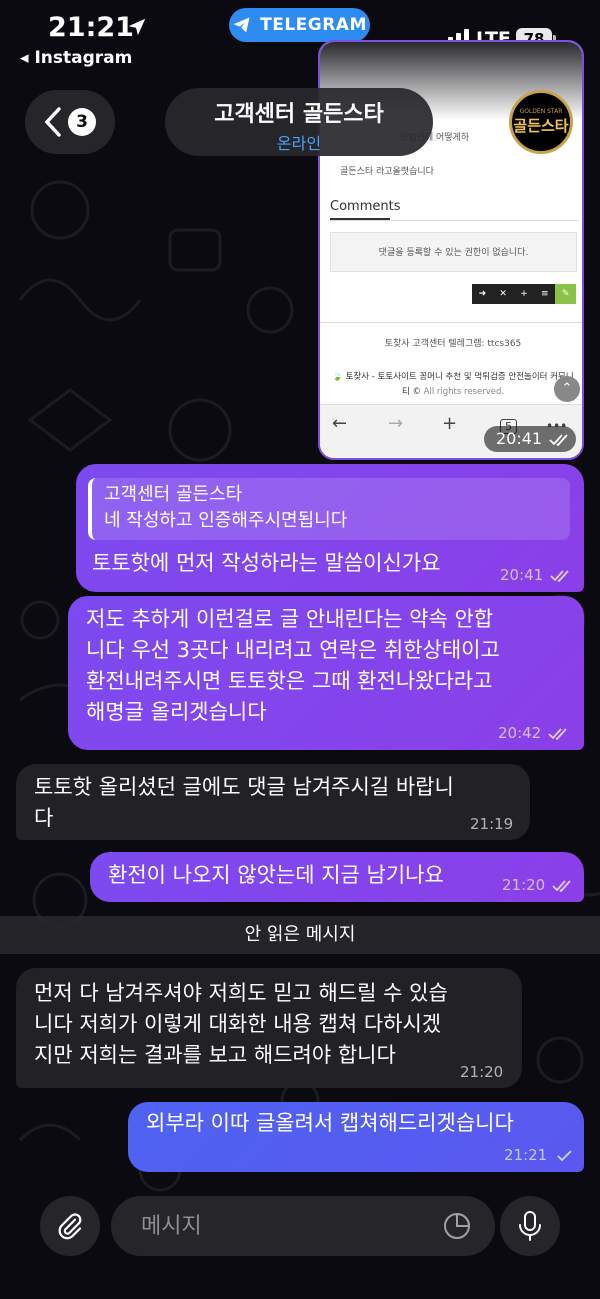  Describe the element at coordinates (387, 172) in the screenshot. I see `screenshot-line-text: 골든스타 라고올렷습니다` at that location.